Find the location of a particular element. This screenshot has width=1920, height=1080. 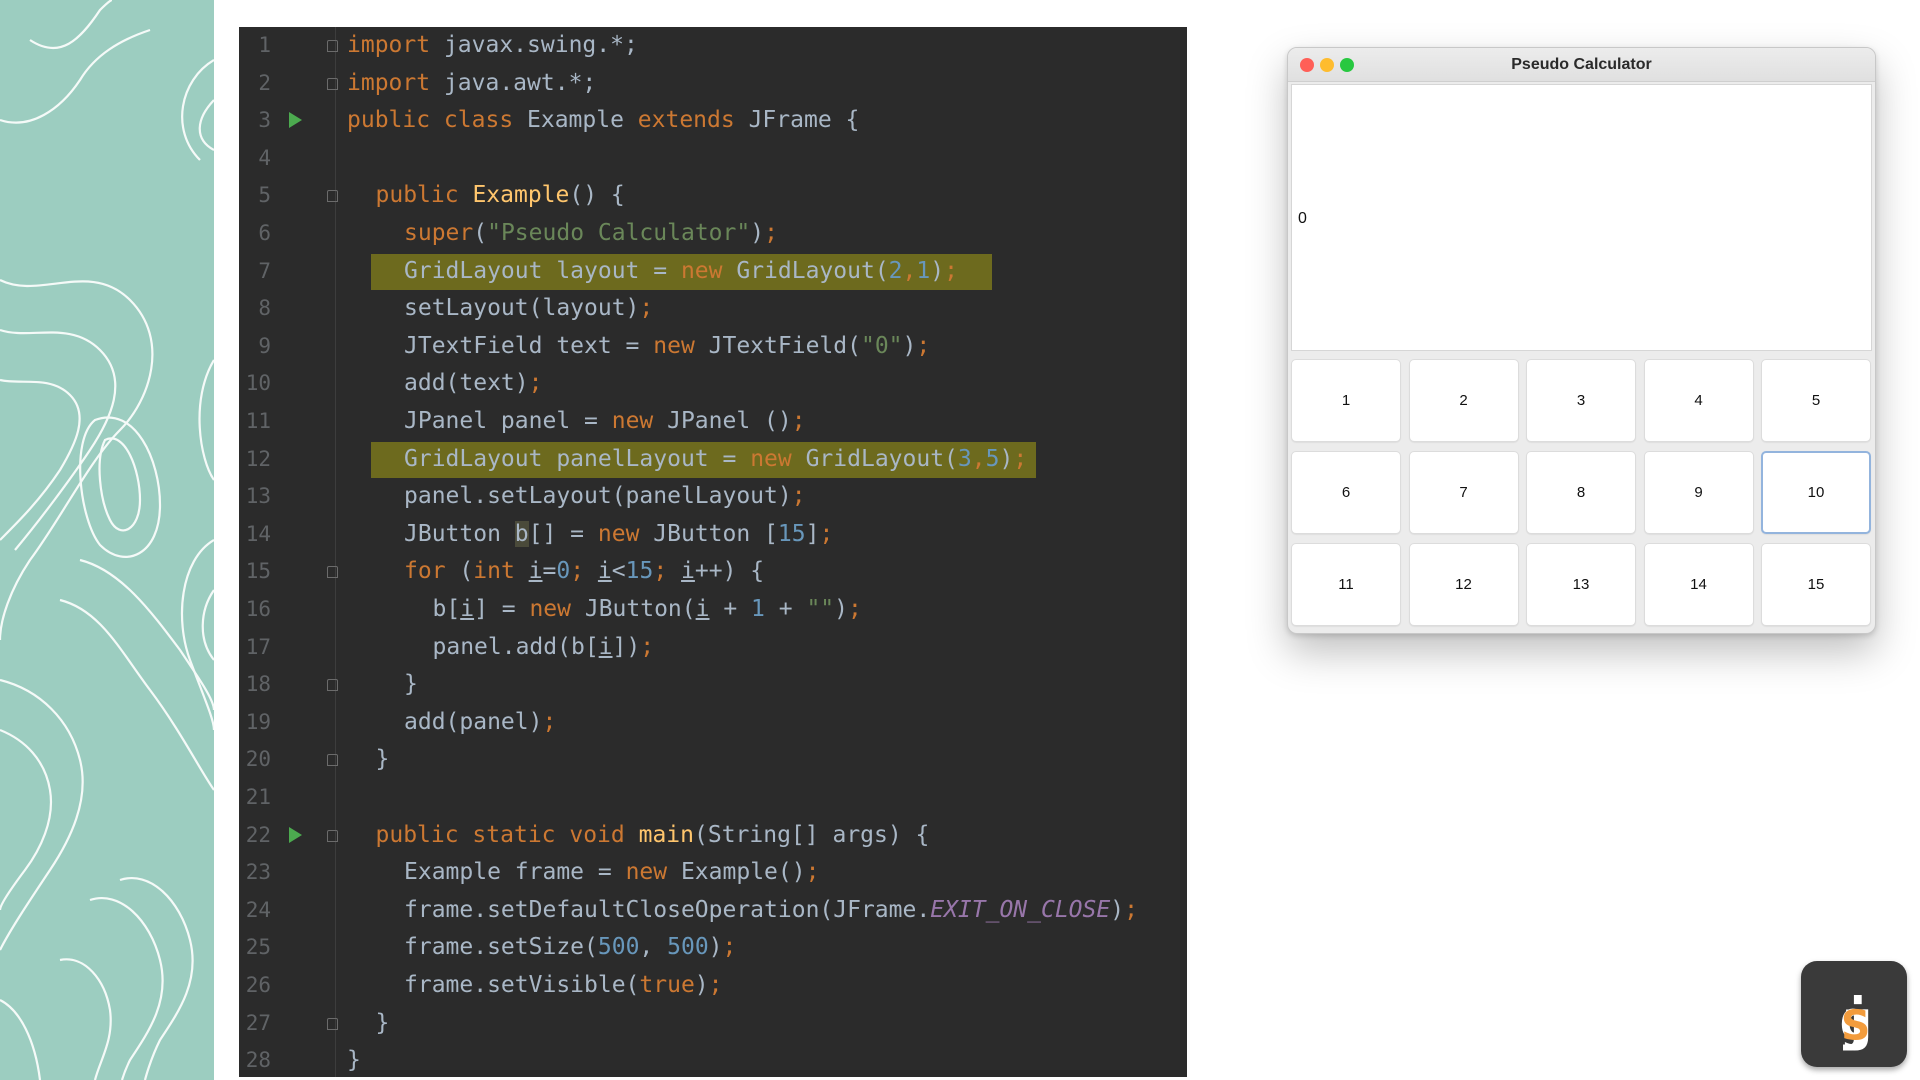

code-line: 18} is located at coordinates (713, 685).